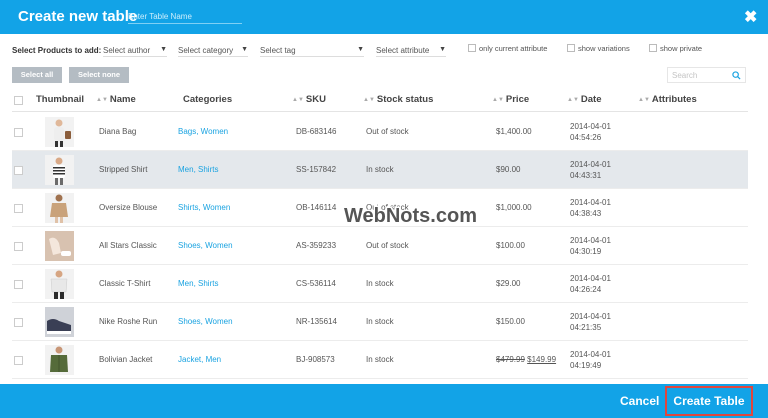  Describe the element at coordinates (99, 75) in the screenshot. I see `select-none-button: Select none` at that location.